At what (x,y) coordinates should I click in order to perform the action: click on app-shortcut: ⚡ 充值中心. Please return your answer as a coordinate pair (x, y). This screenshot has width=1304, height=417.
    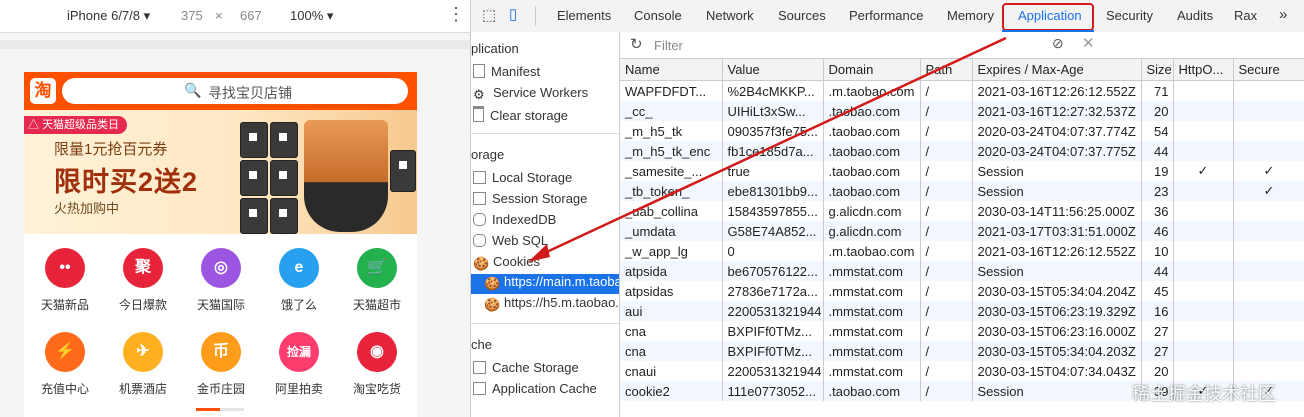
    Looking at the image, I should click on (65, 364).